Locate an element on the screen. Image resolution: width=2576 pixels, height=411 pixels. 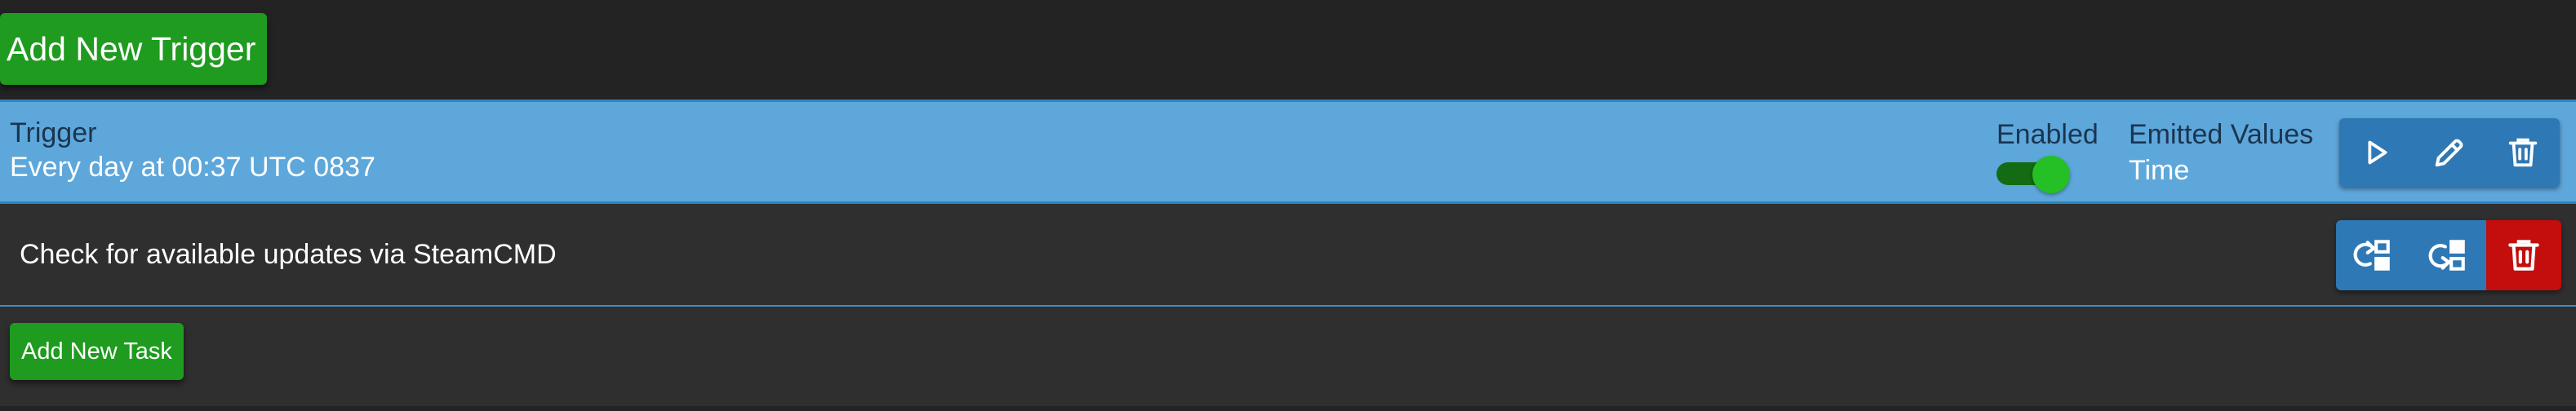
toggle-knob is located at coordinates (2051, 174).